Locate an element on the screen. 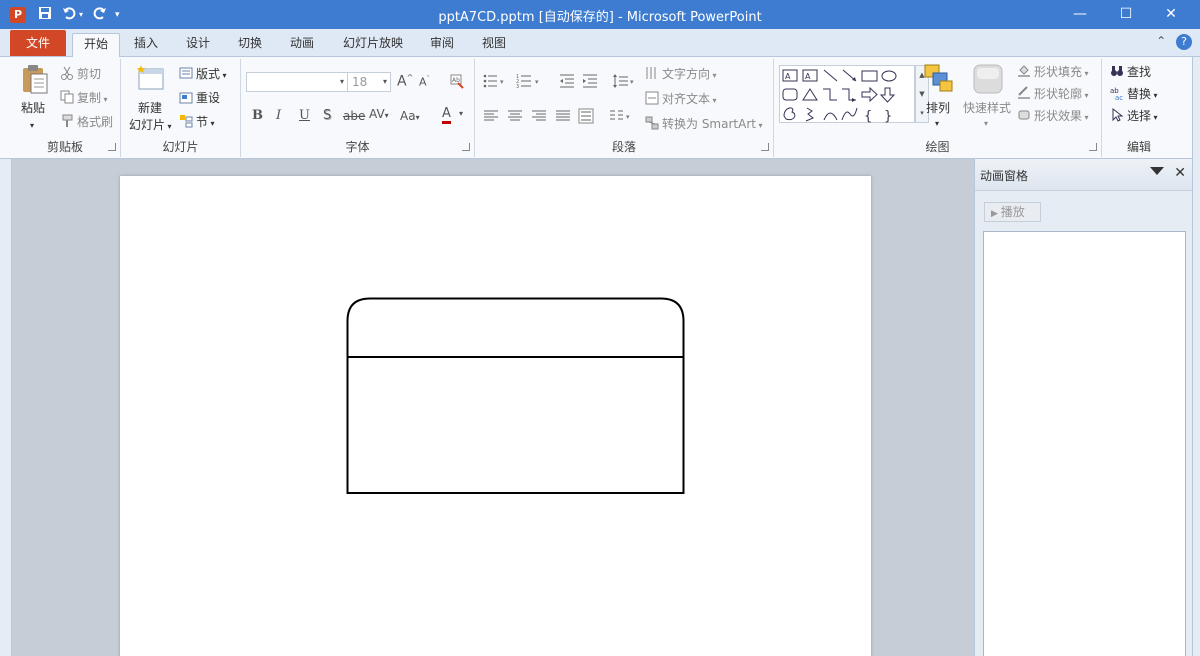  increase-indent-icon is located at coordinates (590, 83).